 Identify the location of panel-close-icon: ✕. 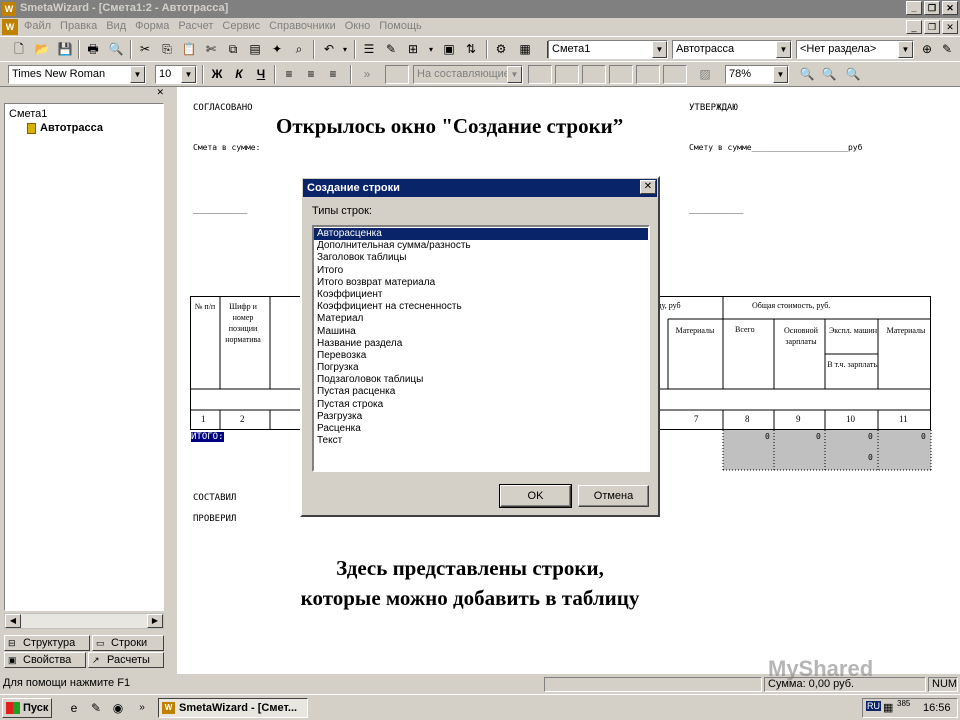
(160, 92).